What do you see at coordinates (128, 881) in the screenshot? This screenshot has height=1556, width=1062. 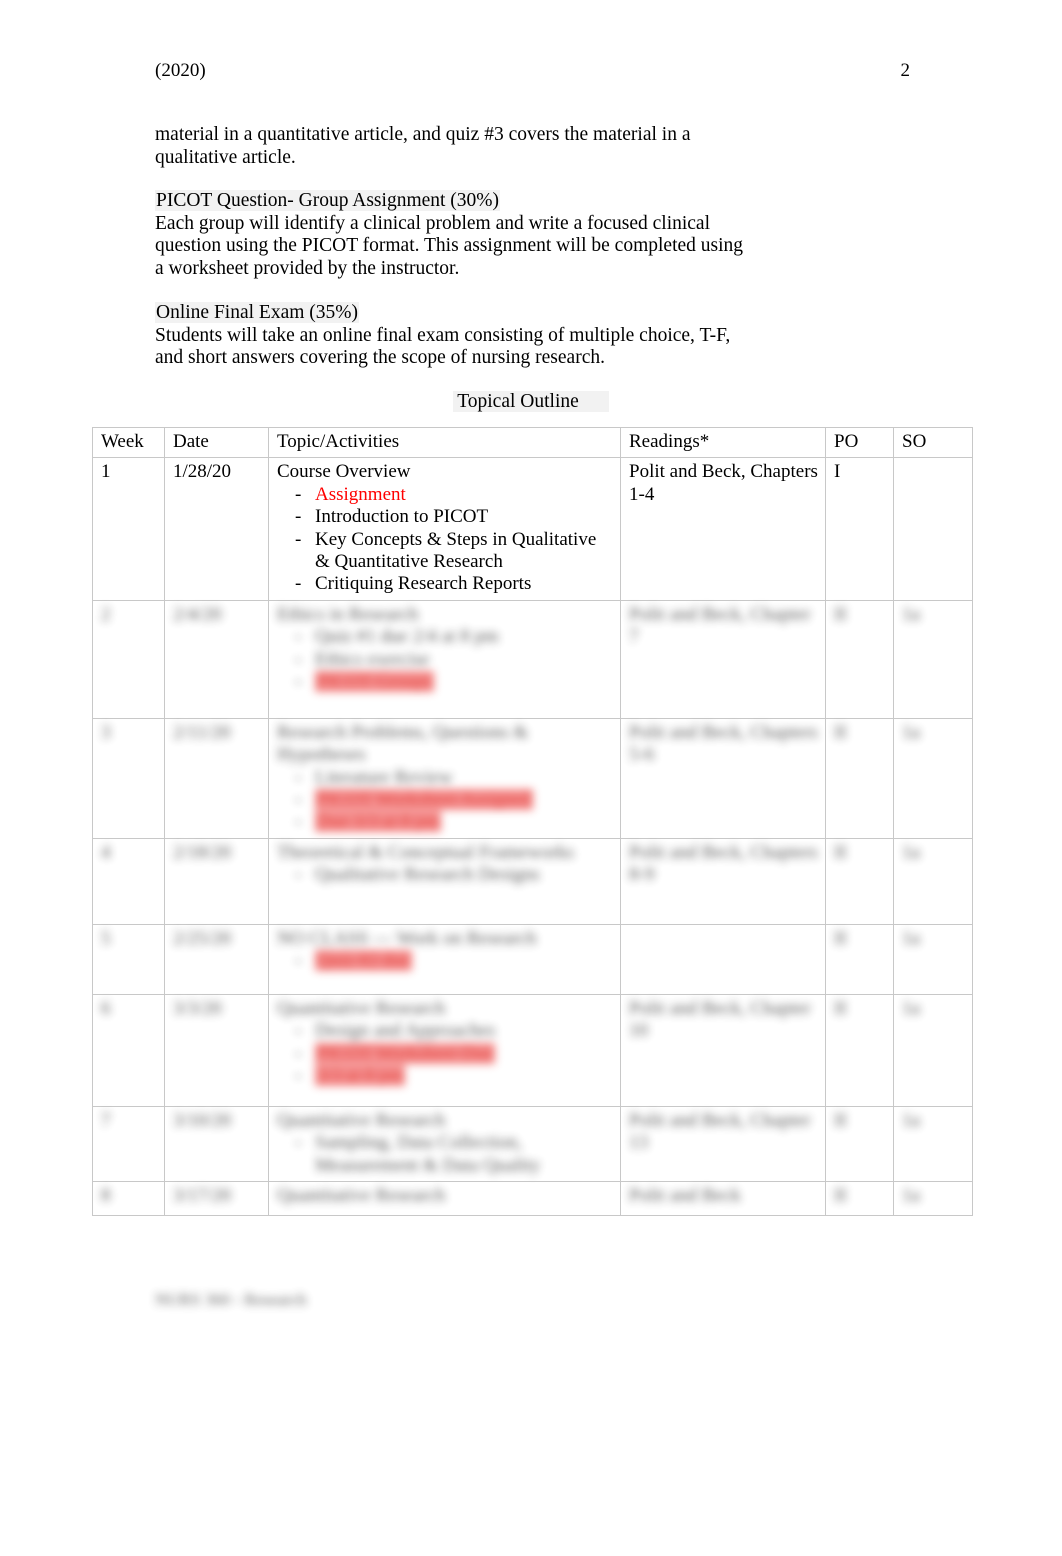 I see `cell-week: 4` at bounding box center [128, 881].